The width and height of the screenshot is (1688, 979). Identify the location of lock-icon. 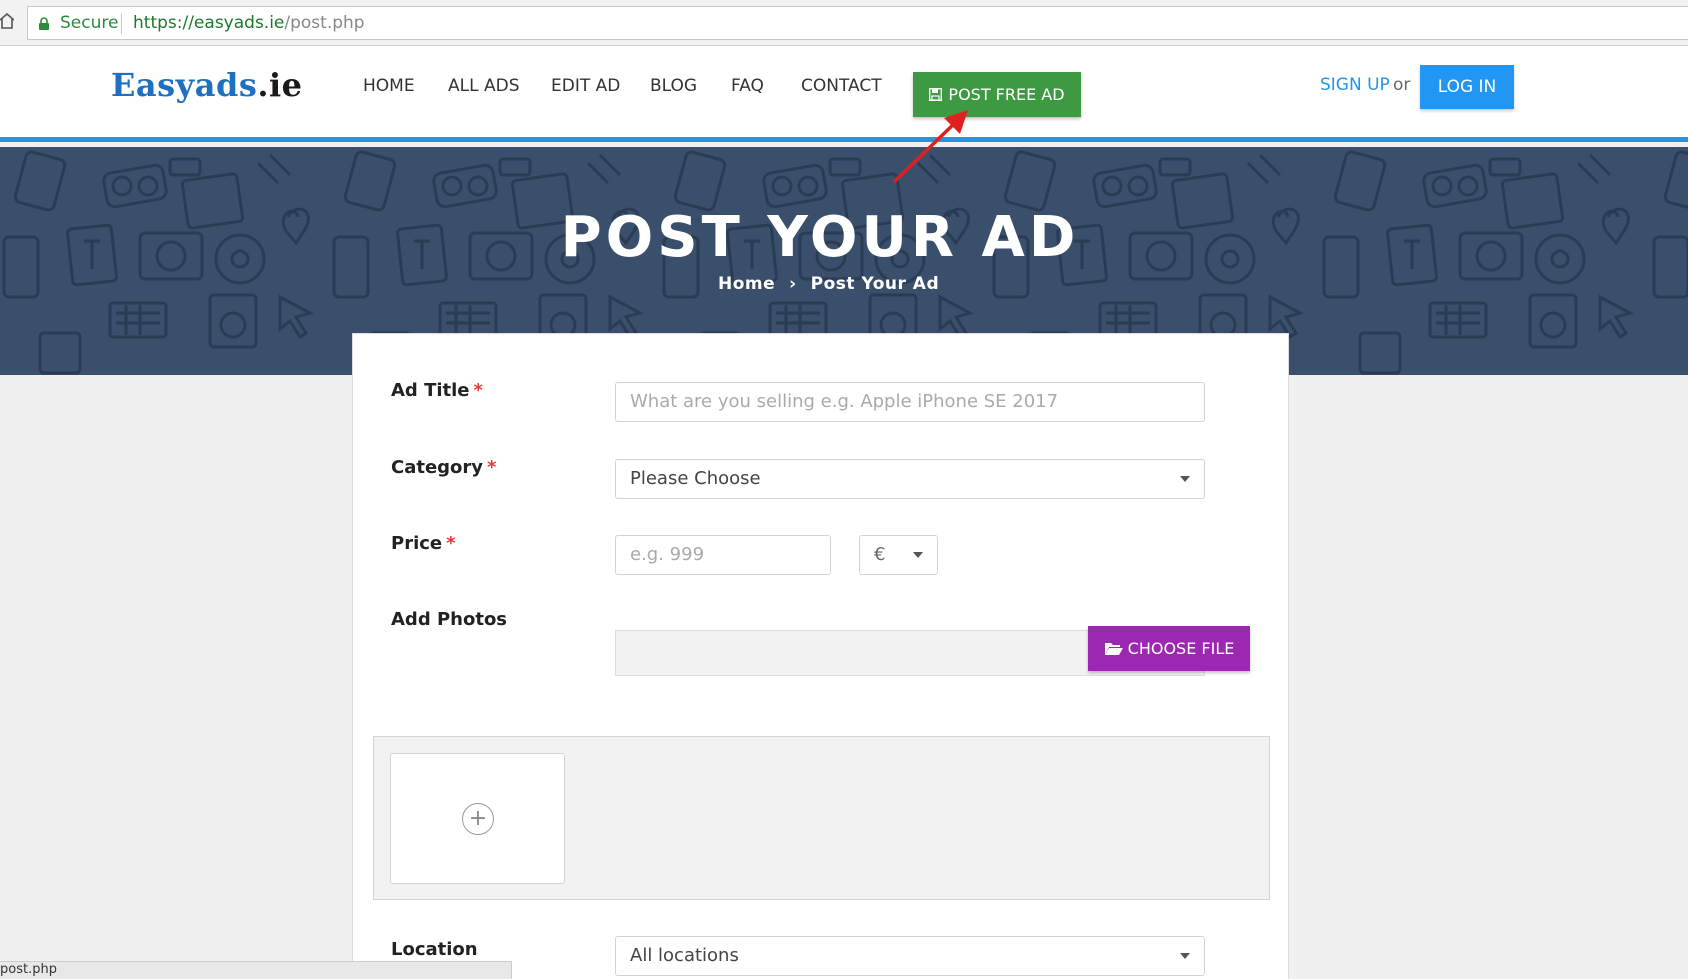
(44, 23).